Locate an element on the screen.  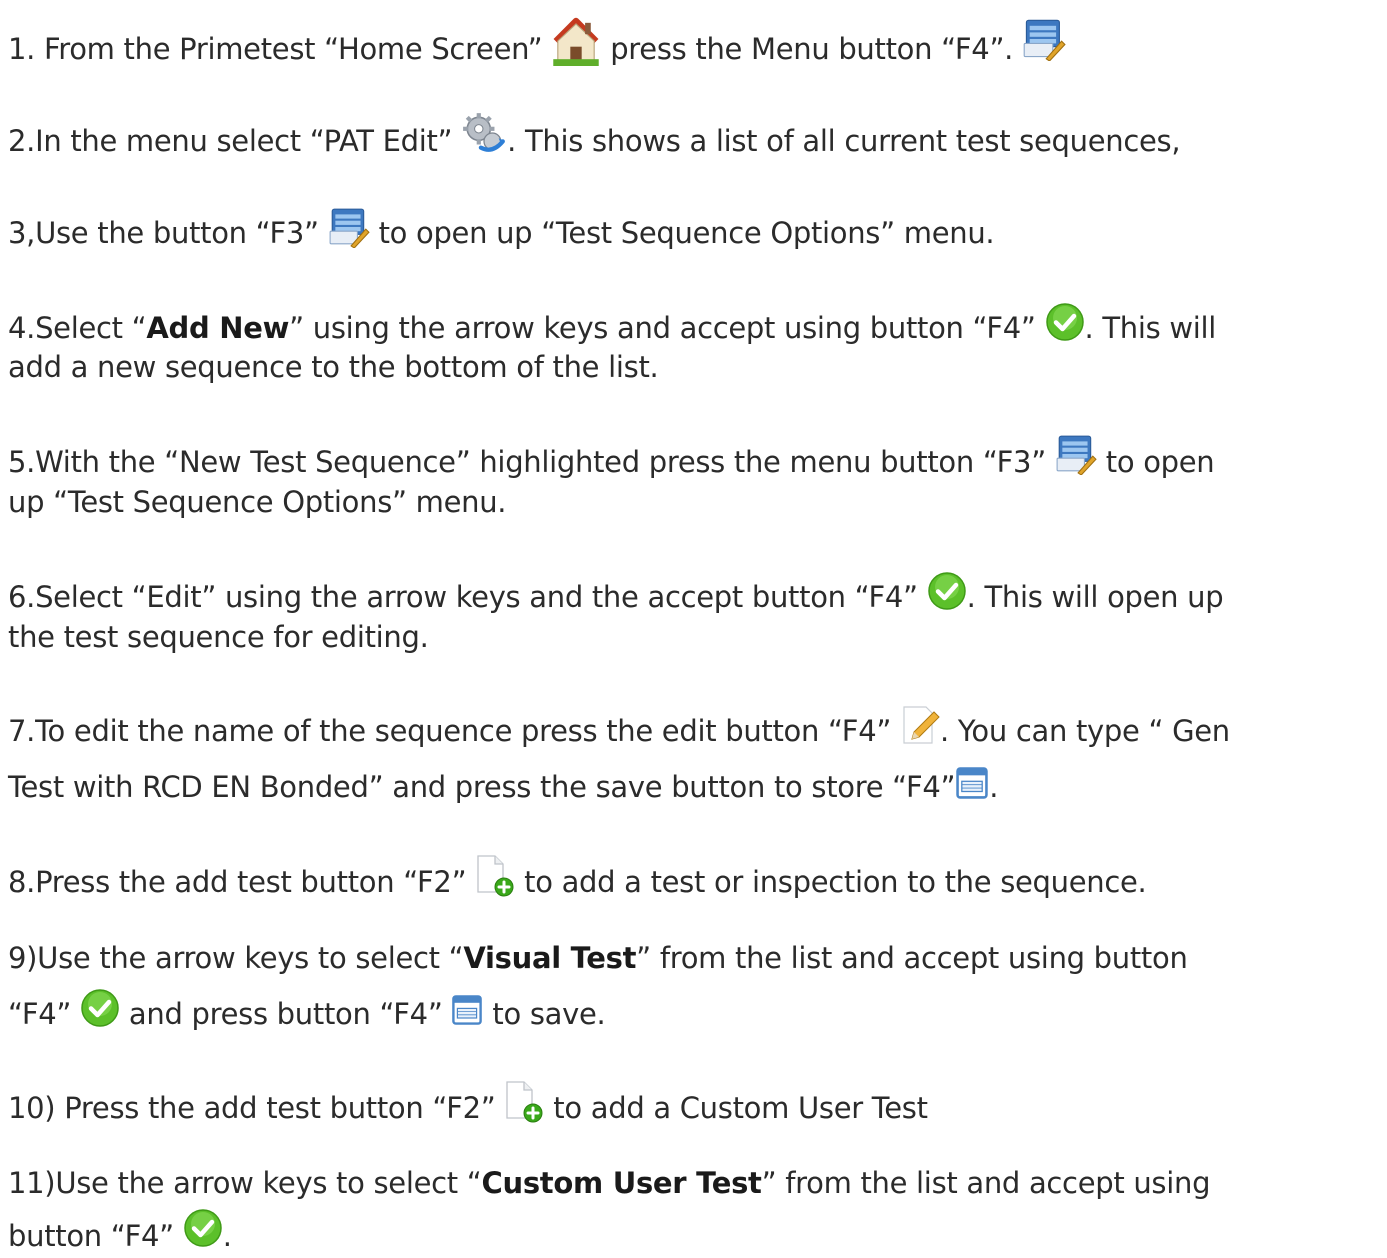
step-4-text-c: . This will is located at coordinates (1150, 328).